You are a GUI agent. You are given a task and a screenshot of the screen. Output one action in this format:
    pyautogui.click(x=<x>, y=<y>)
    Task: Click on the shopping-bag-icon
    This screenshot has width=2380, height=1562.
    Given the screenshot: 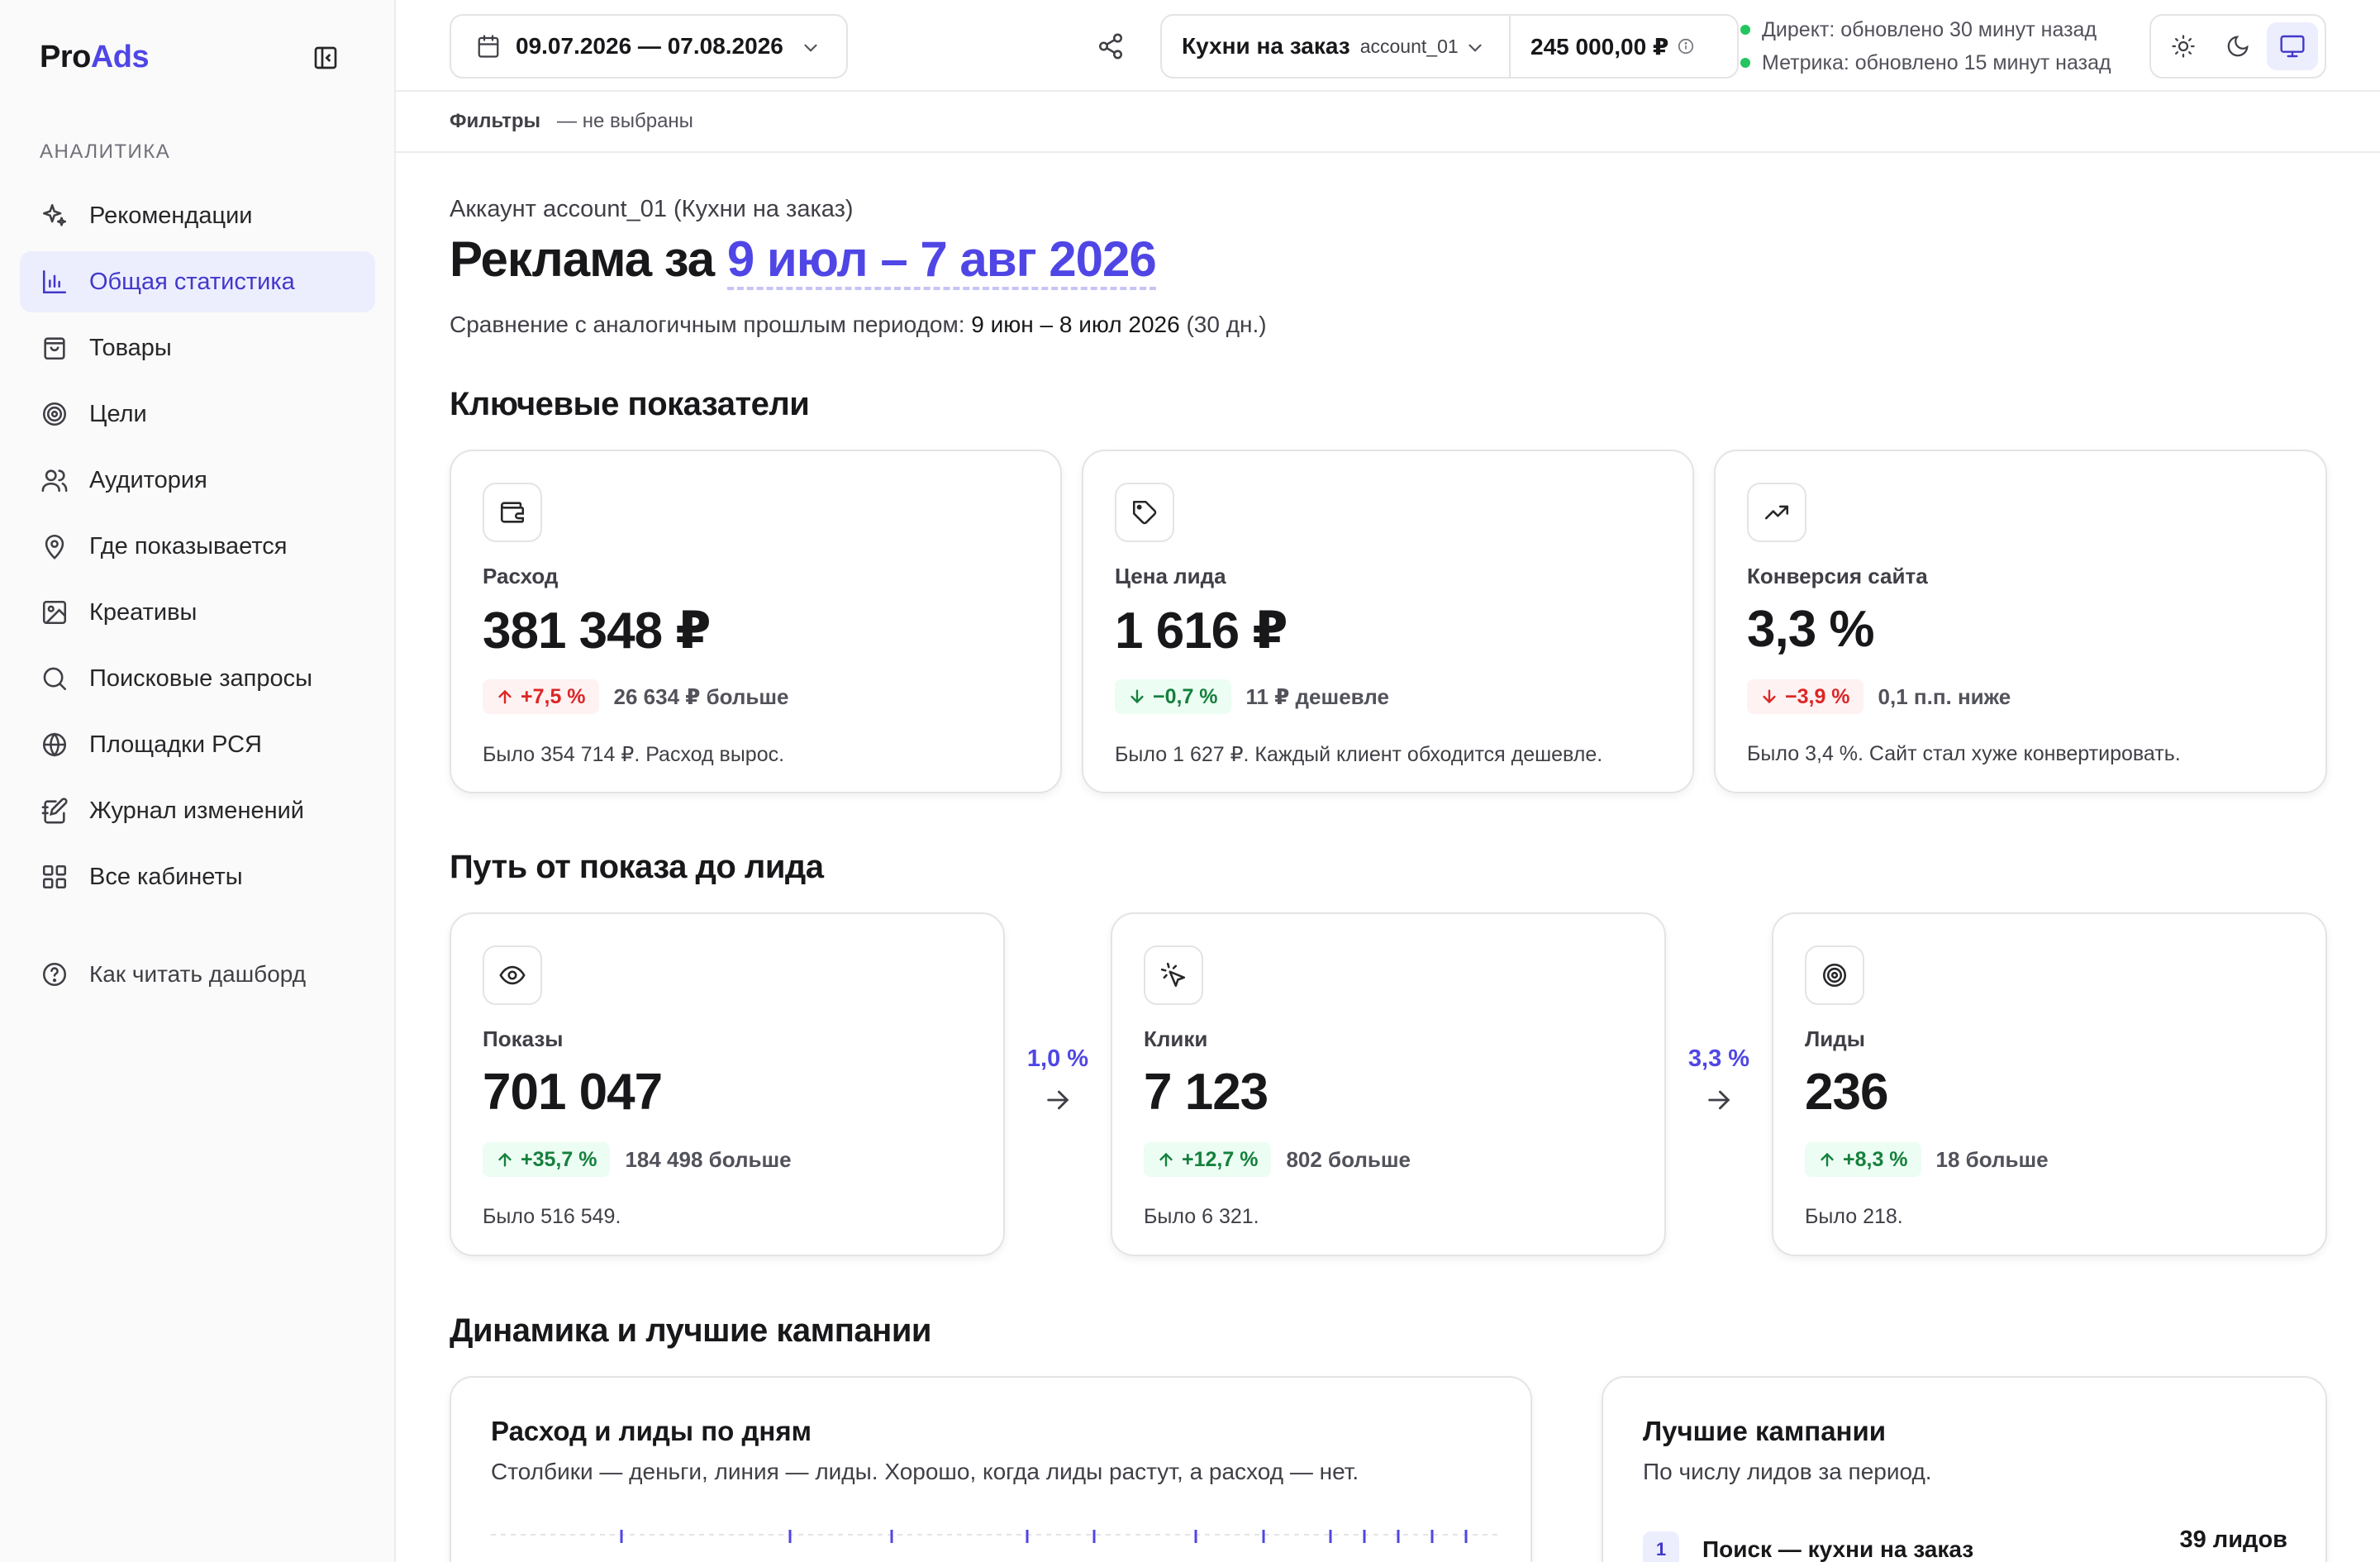 What is the action you would take?
    pyautogui.click(x=54, y=348)
    